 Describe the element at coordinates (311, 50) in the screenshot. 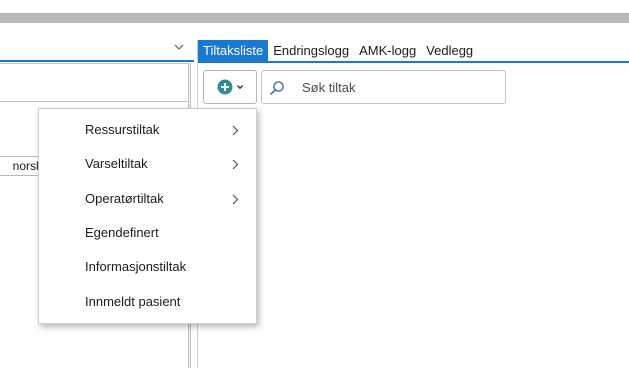

I see `tab-endringslogg: Endringslogg` at that location.